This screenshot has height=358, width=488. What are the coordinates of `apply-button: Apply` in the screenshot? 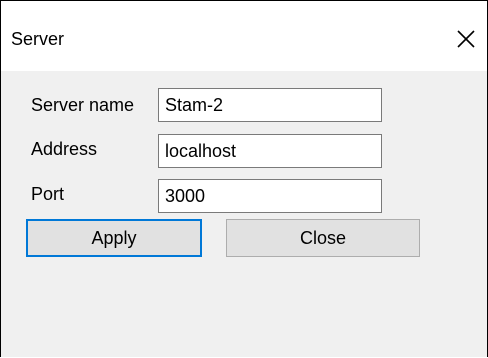 It's located at (114, 238).